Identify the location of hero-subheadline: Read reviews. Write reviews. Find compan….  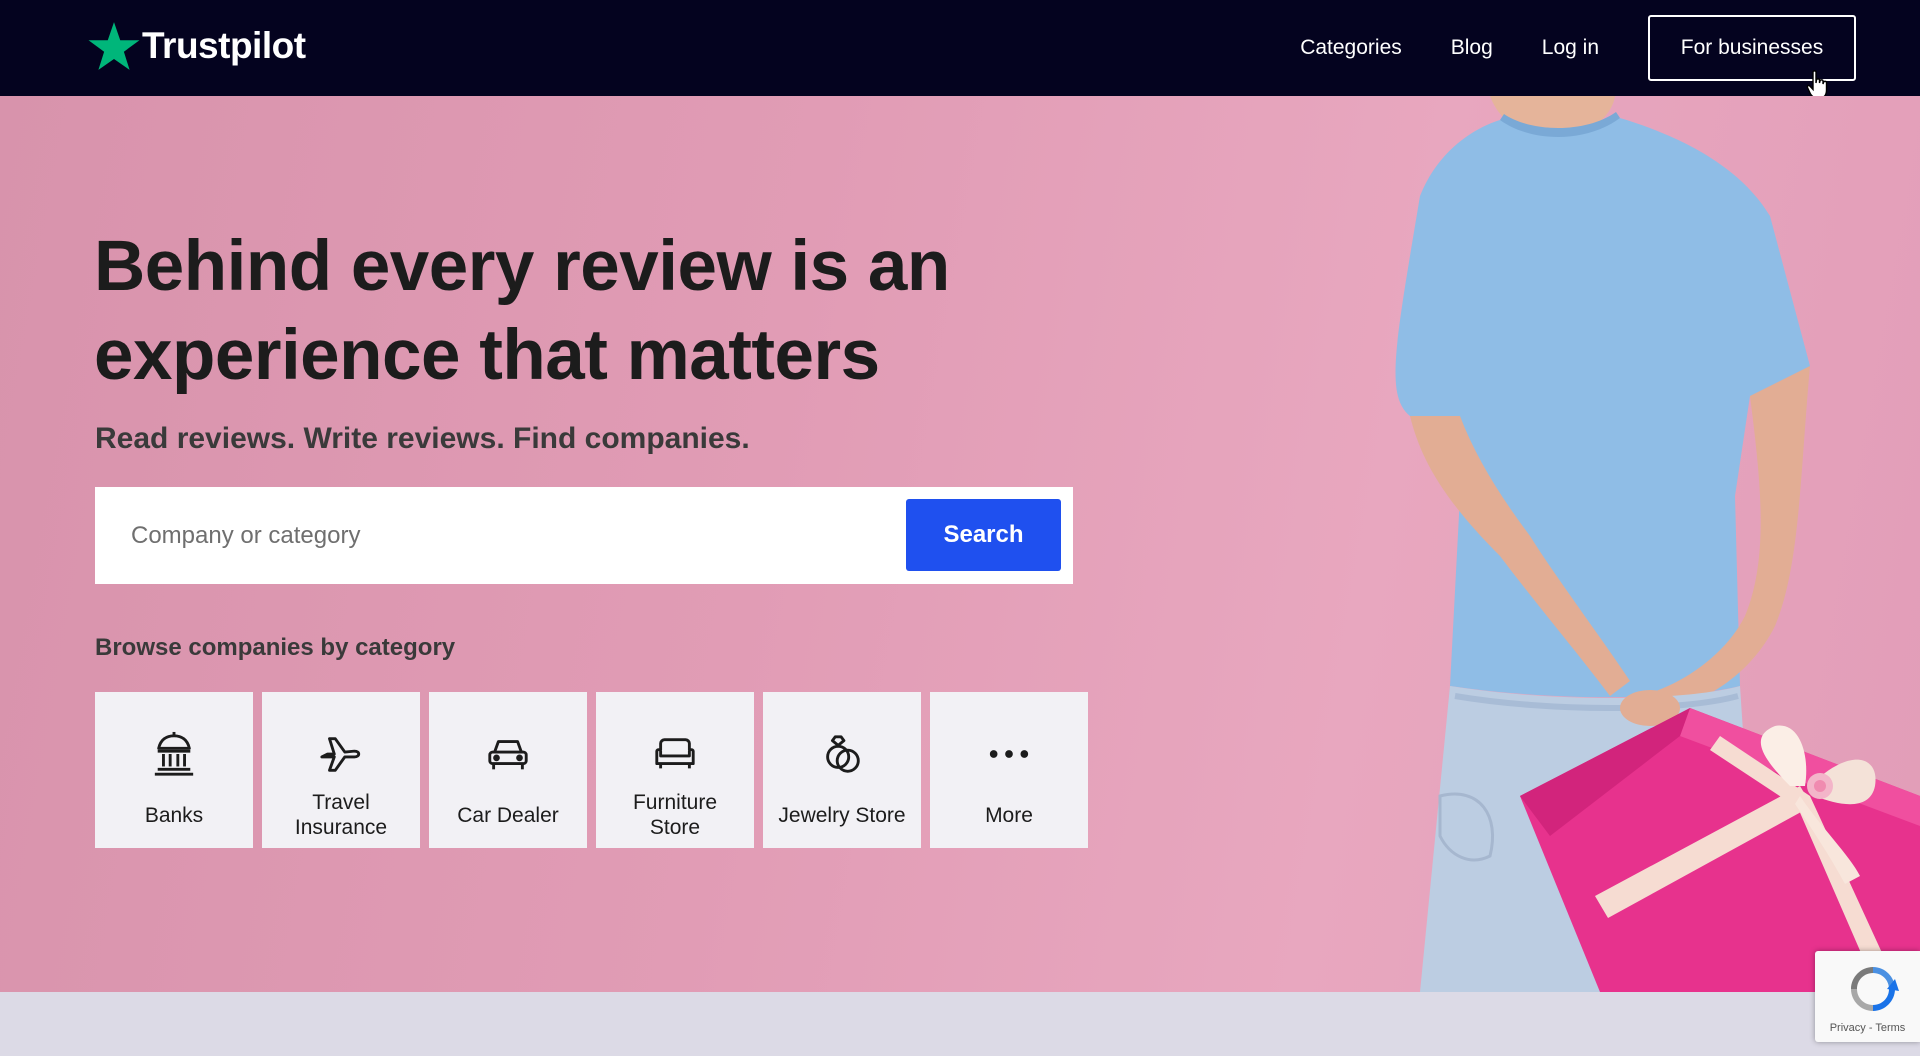
(422, 438).